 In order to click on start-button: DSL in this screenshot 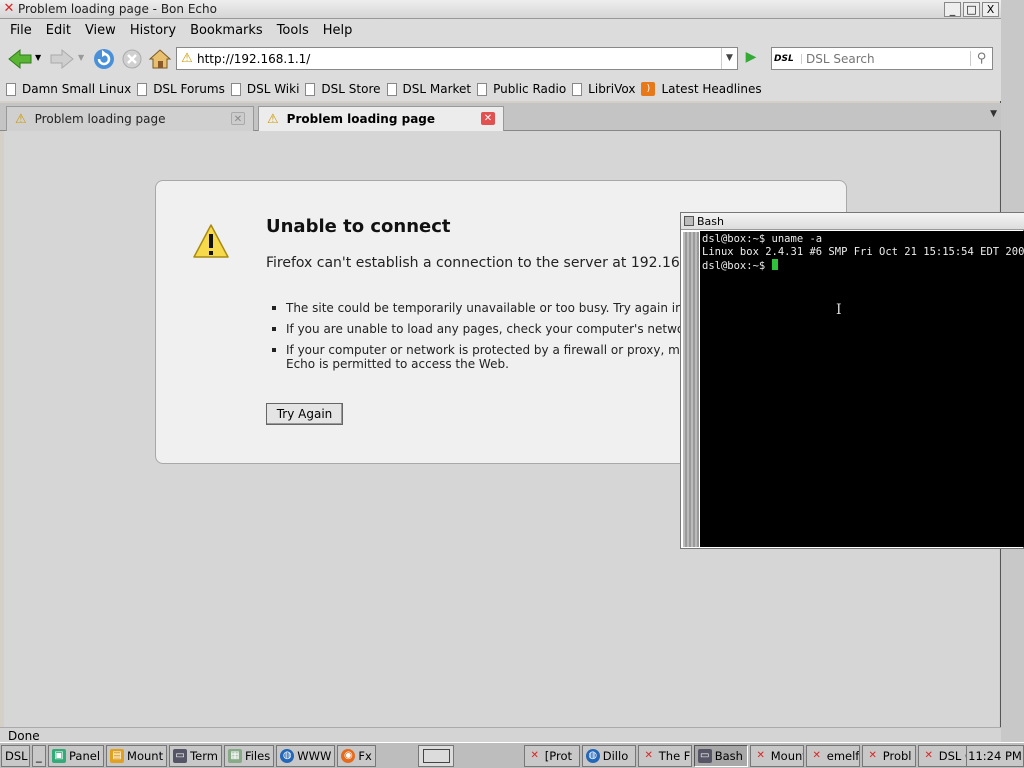, I will do `click(15, 755)`.